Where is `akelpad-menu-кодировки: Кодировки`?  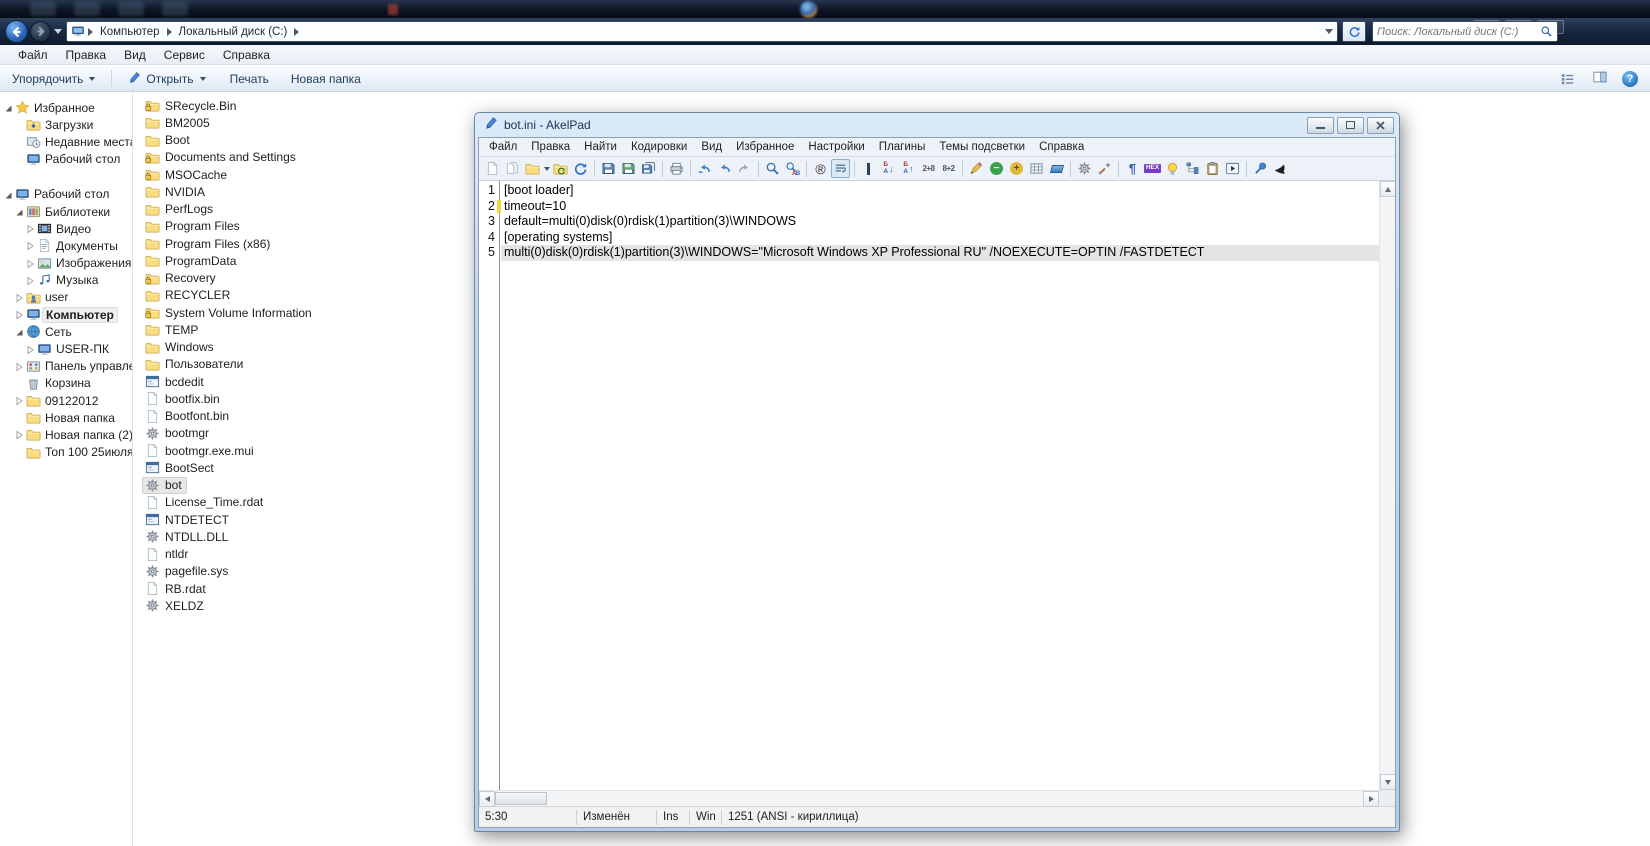 akelpad-menu-кодировки: Кодировки is located at coordinates (659, 147).